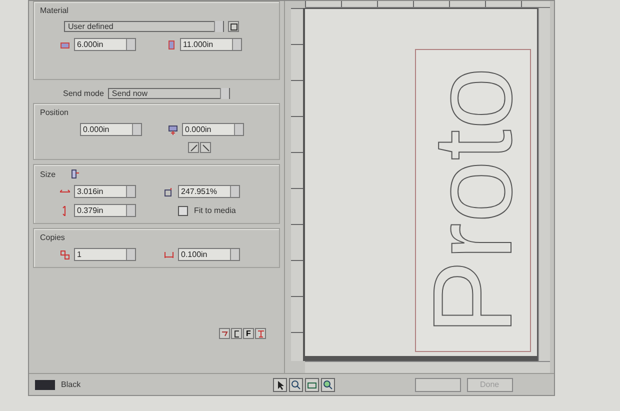  I want to click on width-icon, so click(65, 45).